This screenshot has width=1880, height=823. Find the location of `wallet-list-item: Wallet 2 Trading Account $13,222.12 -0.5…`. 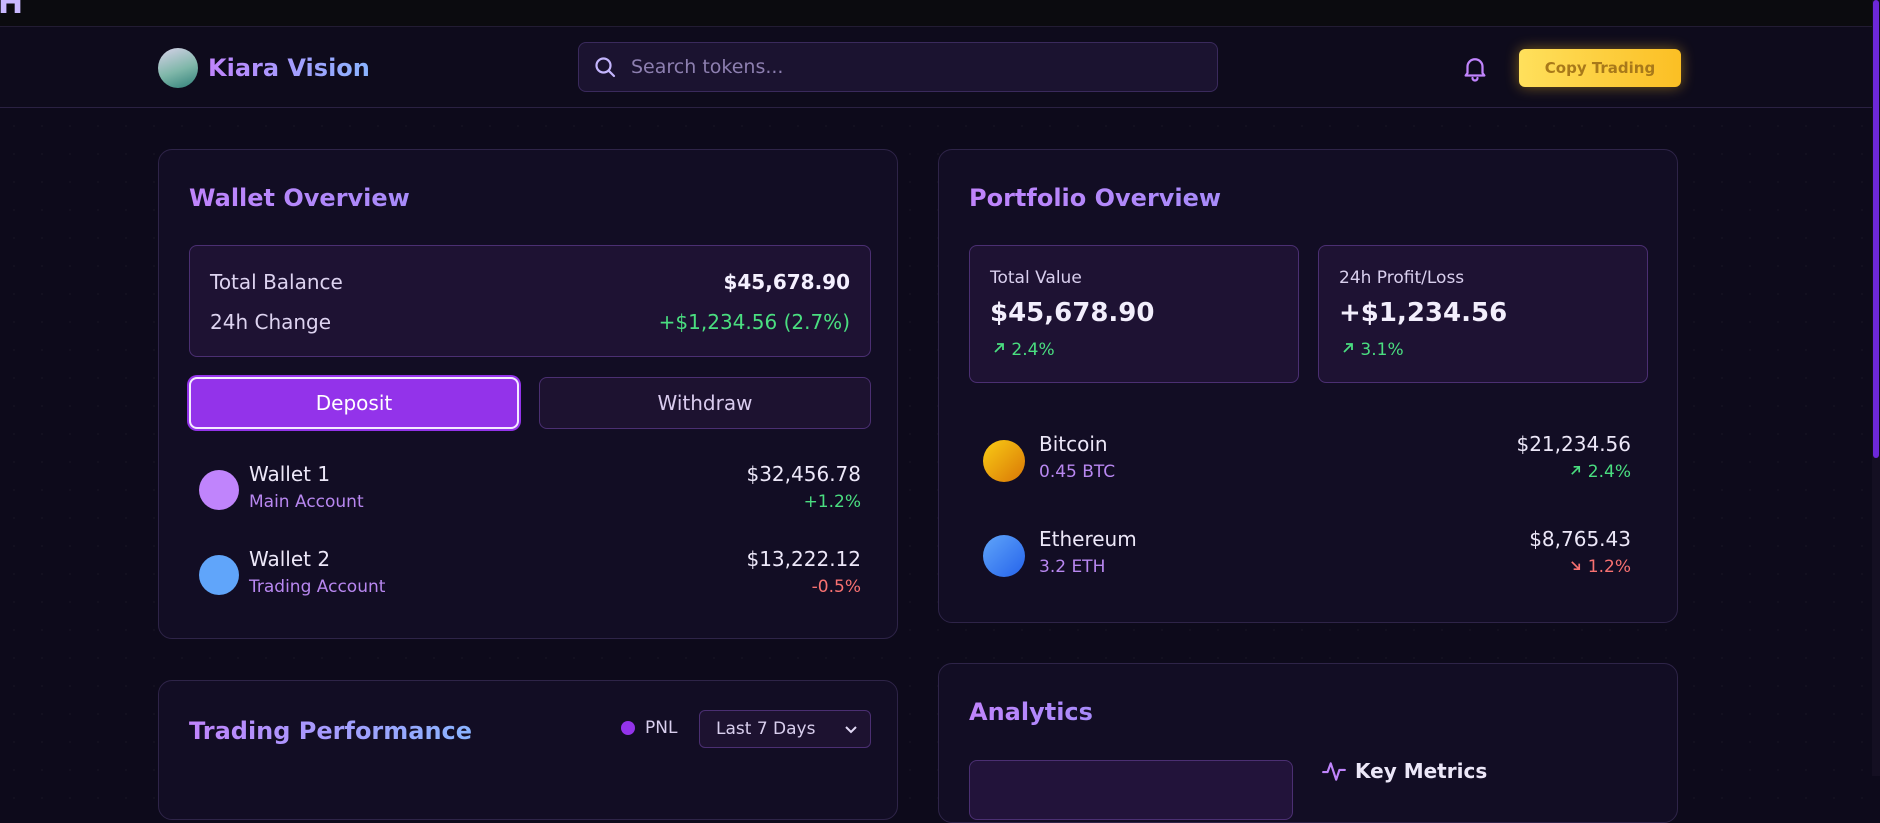

wallet-list-item: Wallet 2 Trading Account $13,222.12 -0.5… is located at coordinates (530, 575).